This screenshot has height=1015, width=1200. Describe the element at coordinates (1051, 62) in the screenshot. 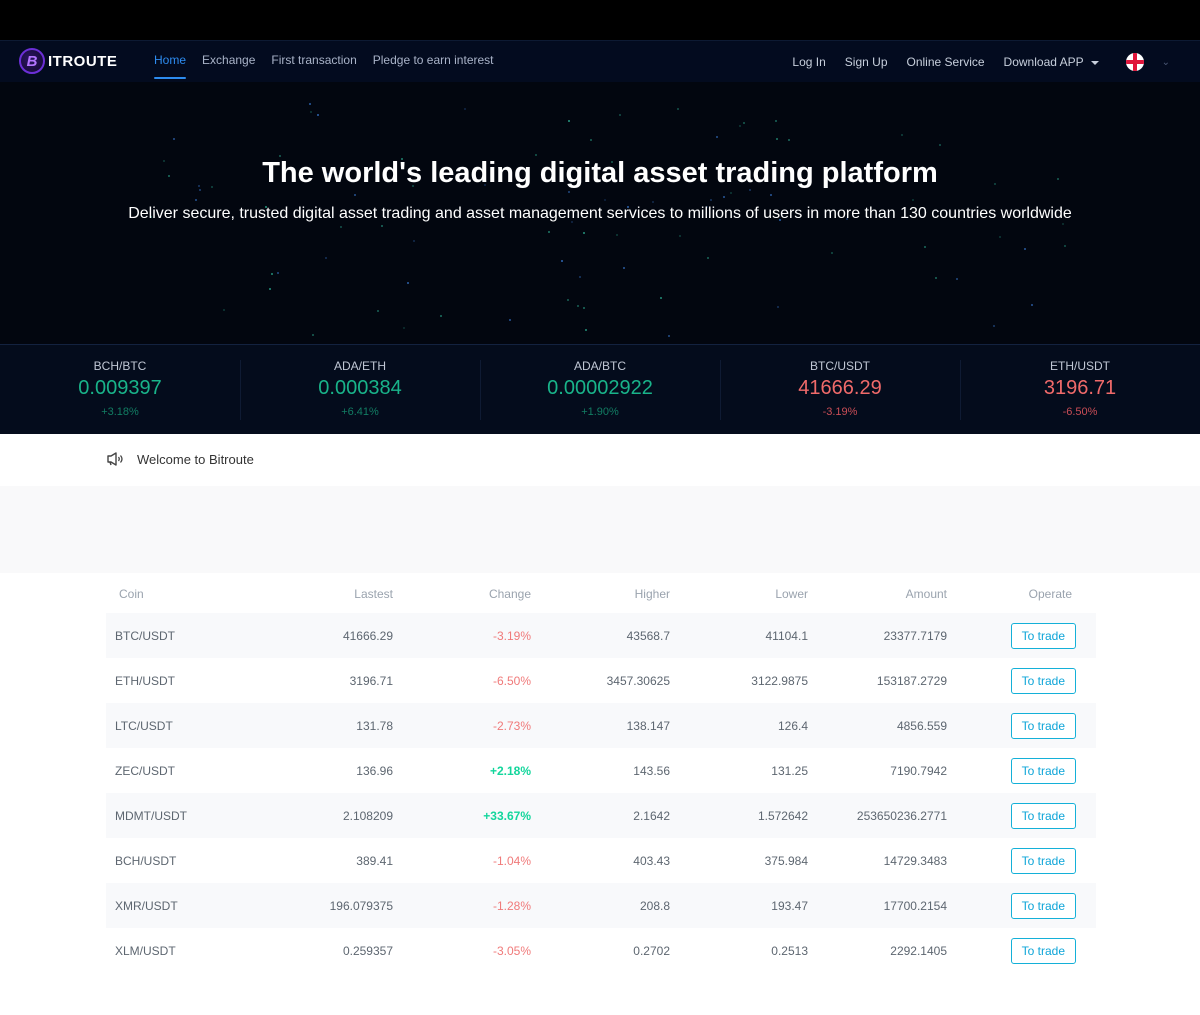

I see `download-app-dropdown: Download APP` at that location.